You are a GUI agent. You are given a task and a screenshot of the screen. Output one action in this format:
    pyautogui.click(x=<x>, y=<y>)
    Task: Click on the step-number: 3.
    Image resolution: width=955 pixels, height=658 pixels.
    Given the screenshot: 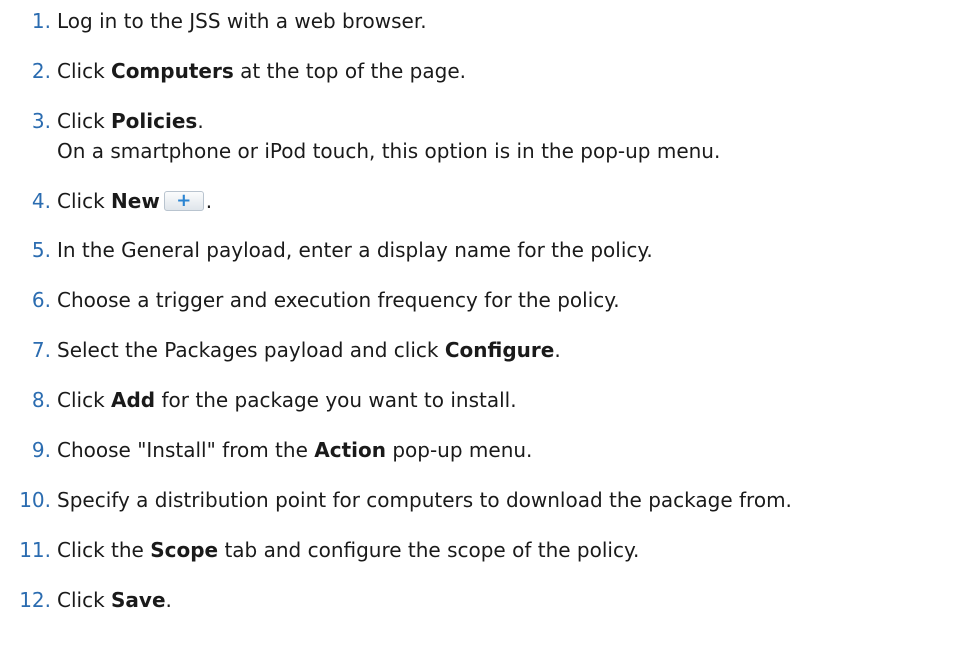 What is the action you would take?
    pyautogui.click(x=41, y=121)
    